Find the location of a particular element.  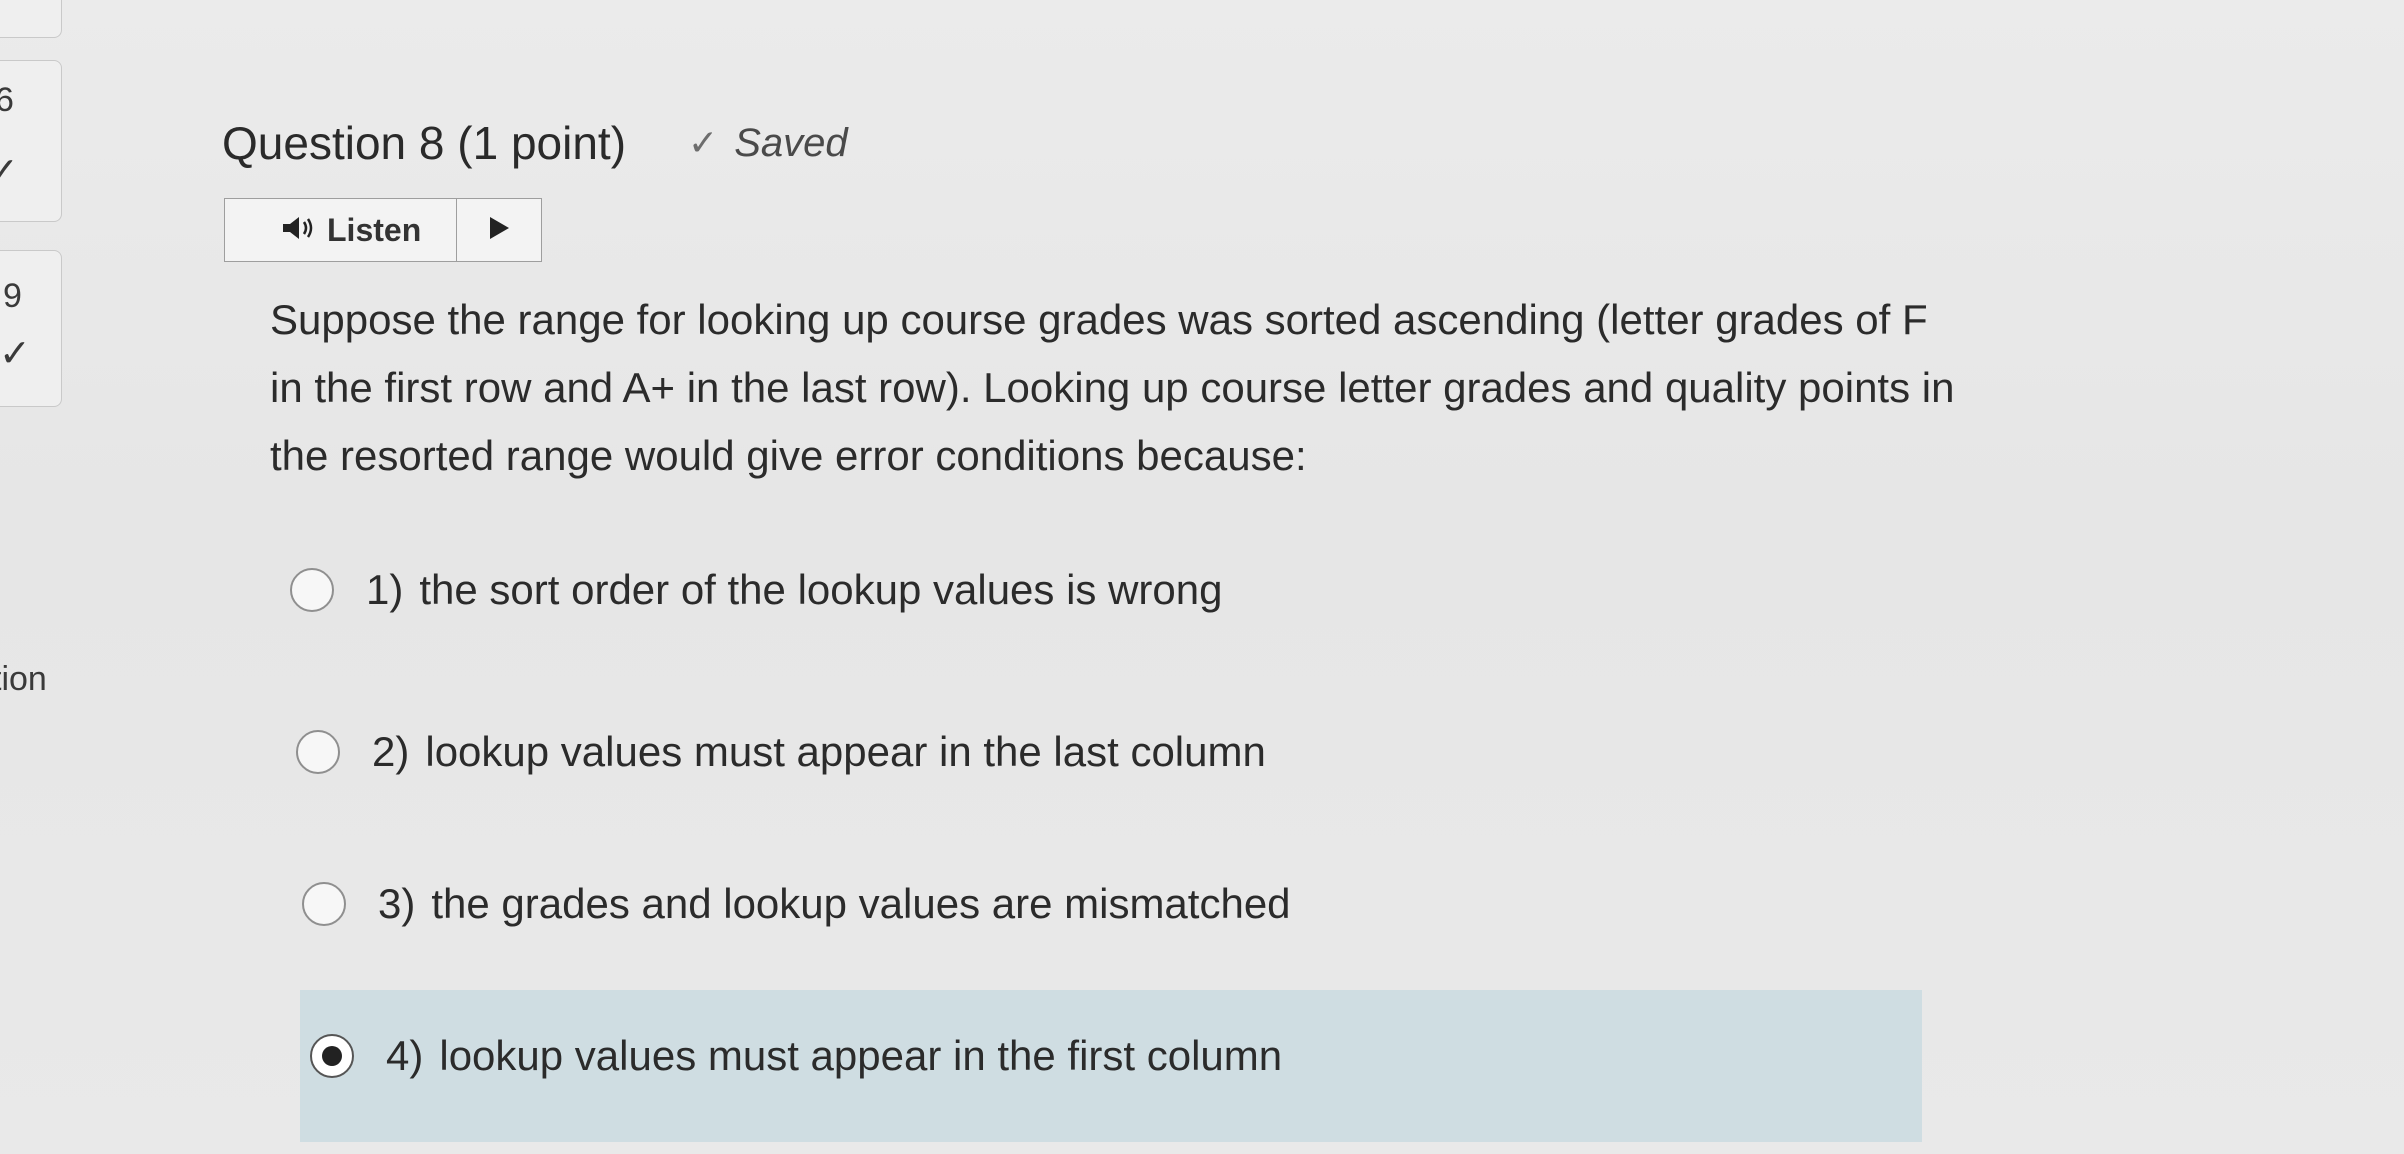

saved-label: Saved is located at coordinates (791, 142).